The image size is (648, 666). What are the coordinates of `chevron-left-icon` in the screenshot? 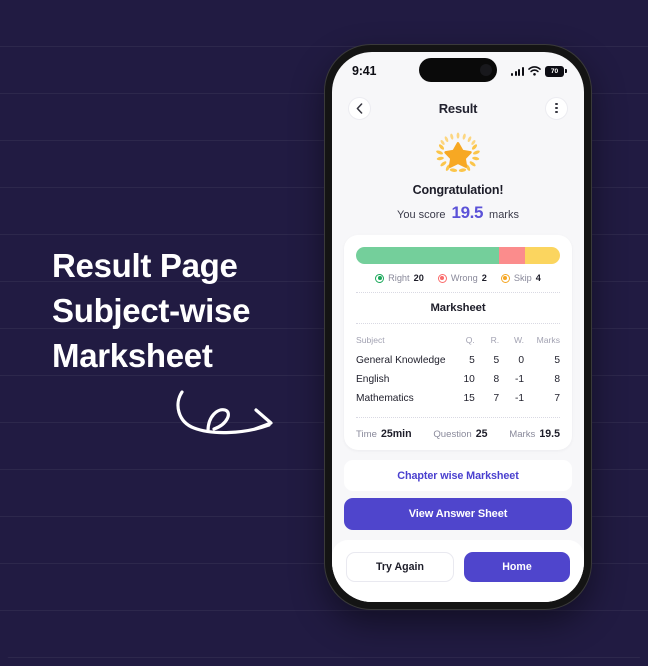 It's located at (359, 108).